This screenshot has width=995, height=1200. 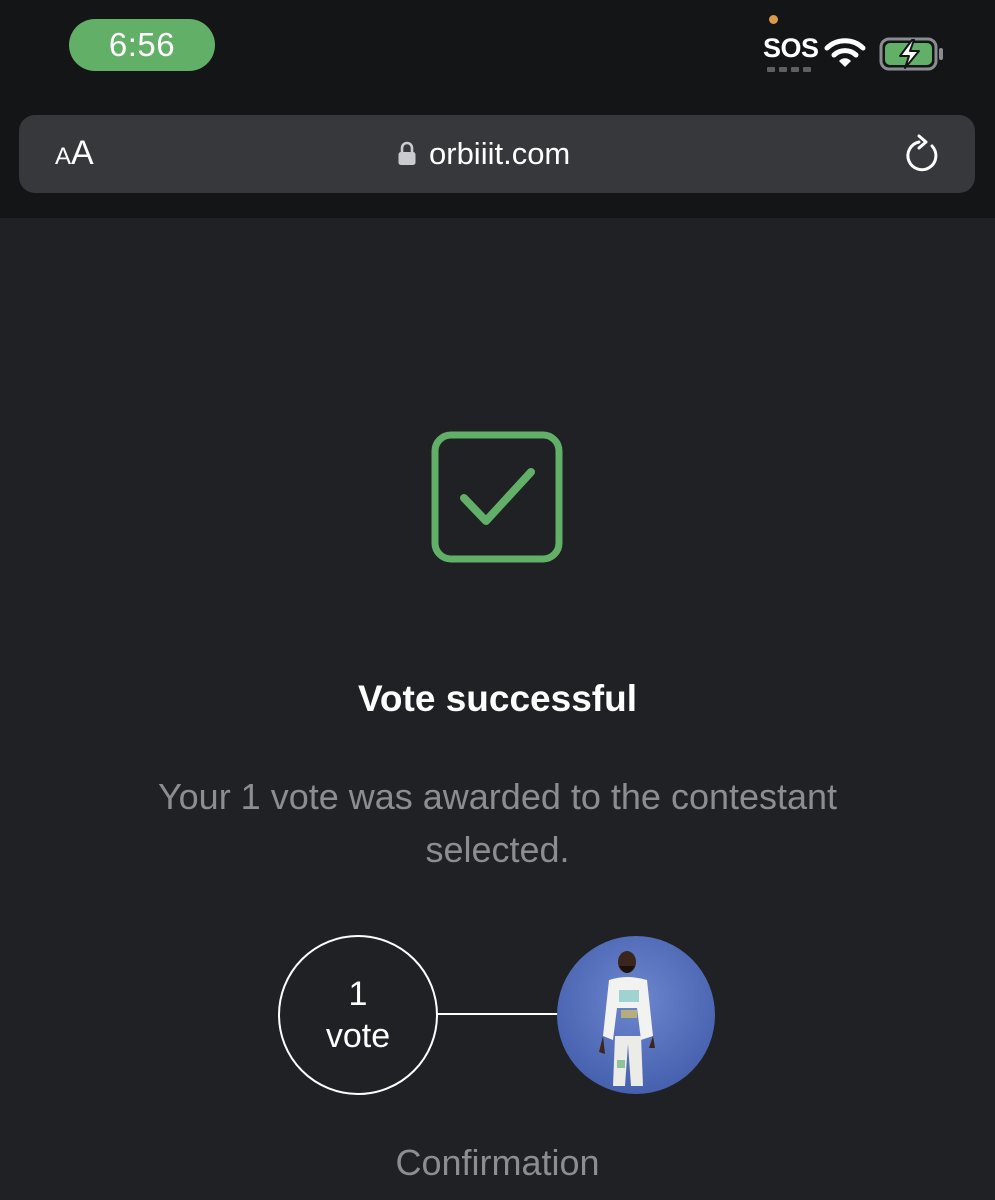 What do you see at coordinates (358, 1015) in the screenshot?
I see `vote-count-badge: 1 vote` at bounding box center [358, 1015].